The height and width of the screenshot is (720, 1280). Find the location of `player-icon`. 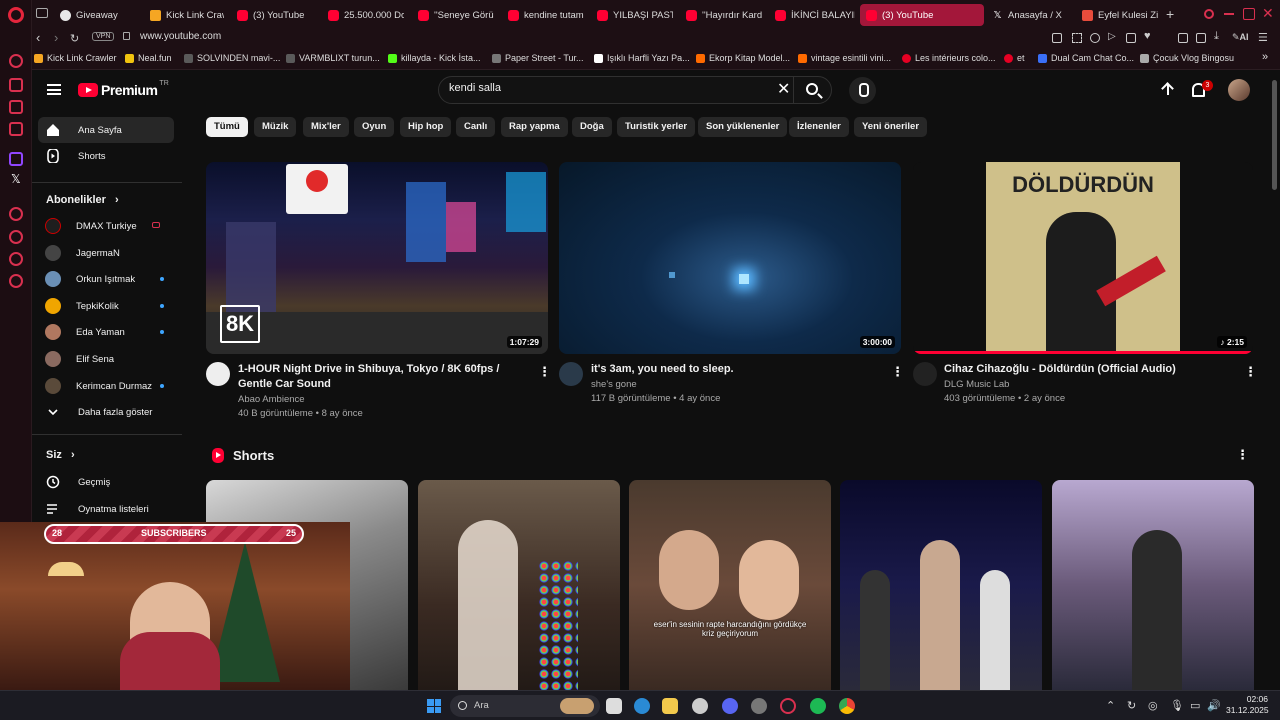

player-icon is located at coordinates (16, 214).